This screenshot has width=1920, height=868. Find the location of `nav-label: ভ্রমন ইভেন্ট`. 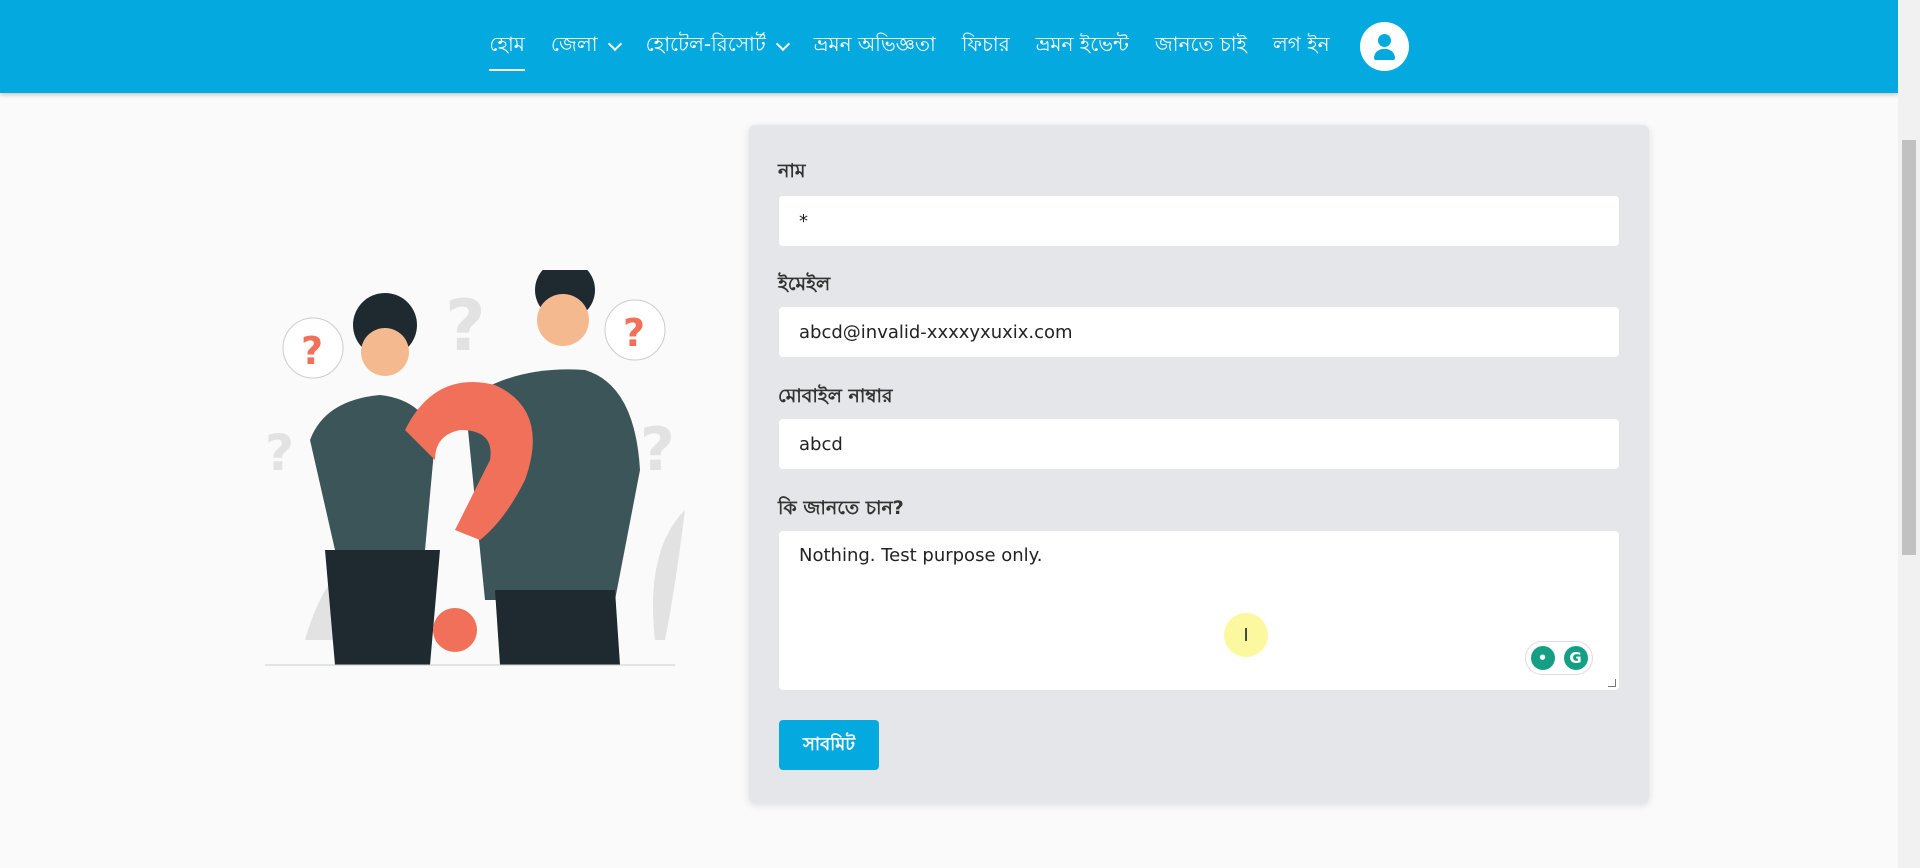

nav-label: ভ্রমন ইভেন্ট is located at coordinates (1082, 44).